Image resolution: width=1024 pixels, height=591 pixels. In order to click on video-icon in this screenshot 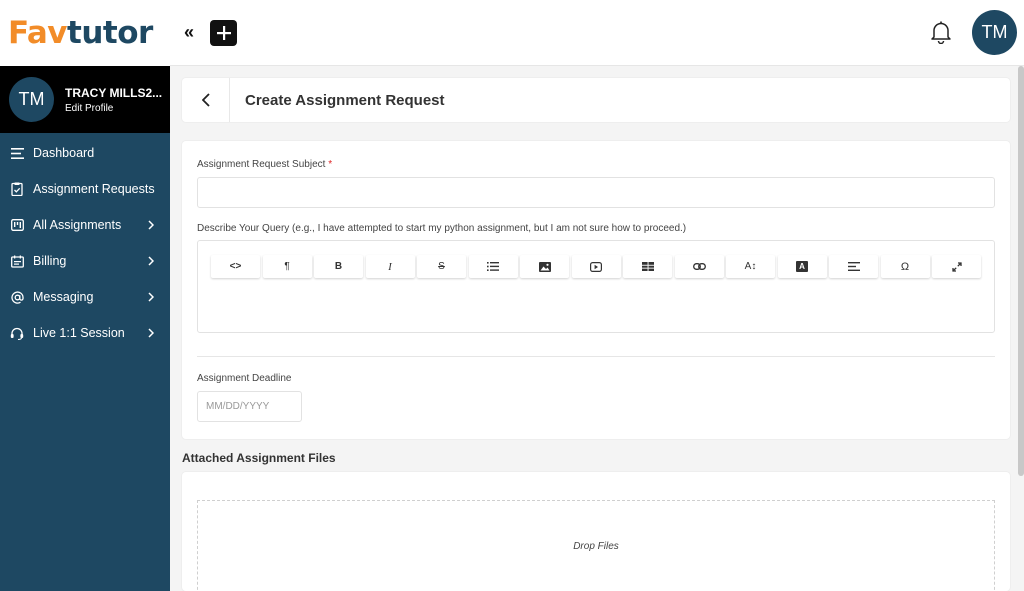, I will do `click(596, 266)`.